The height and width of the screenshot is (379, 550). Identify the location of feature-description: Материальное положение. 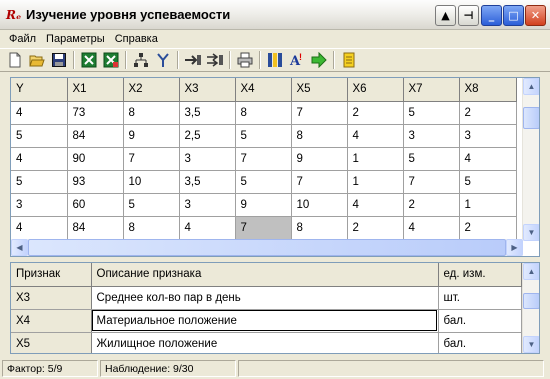
(265, 321).